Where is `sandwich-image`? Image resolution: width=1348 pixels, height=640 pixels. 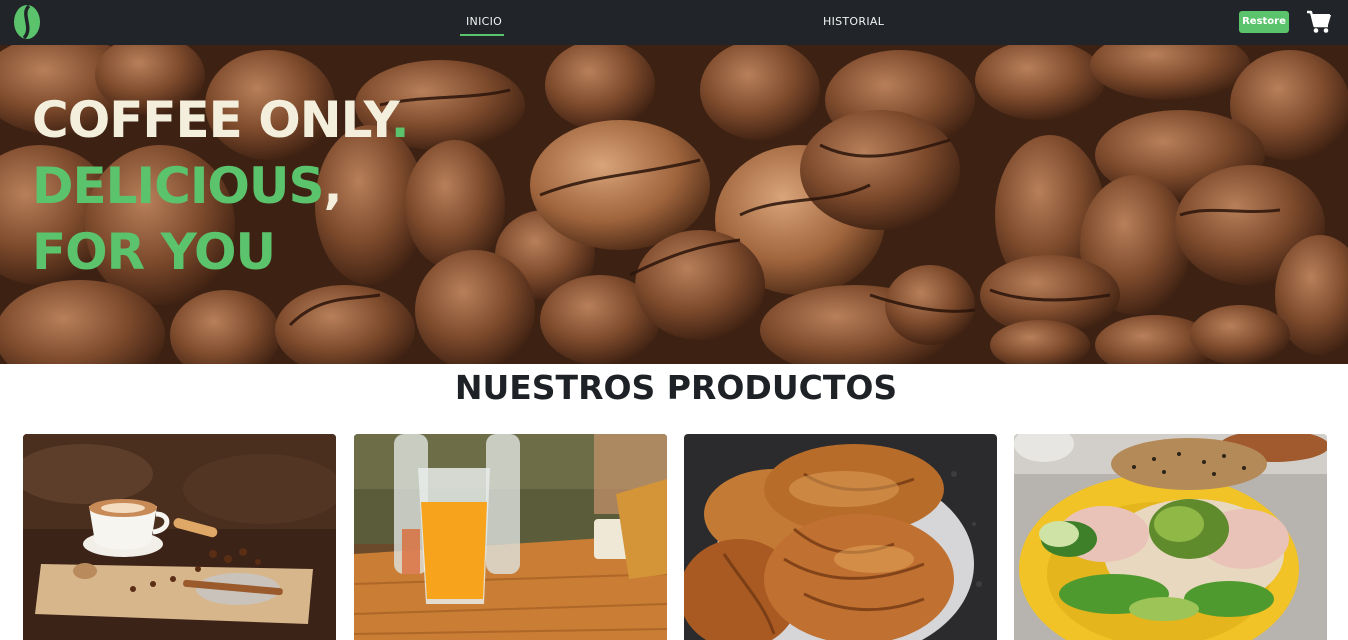 sandwich-image is located at coordinates (1170, 537).